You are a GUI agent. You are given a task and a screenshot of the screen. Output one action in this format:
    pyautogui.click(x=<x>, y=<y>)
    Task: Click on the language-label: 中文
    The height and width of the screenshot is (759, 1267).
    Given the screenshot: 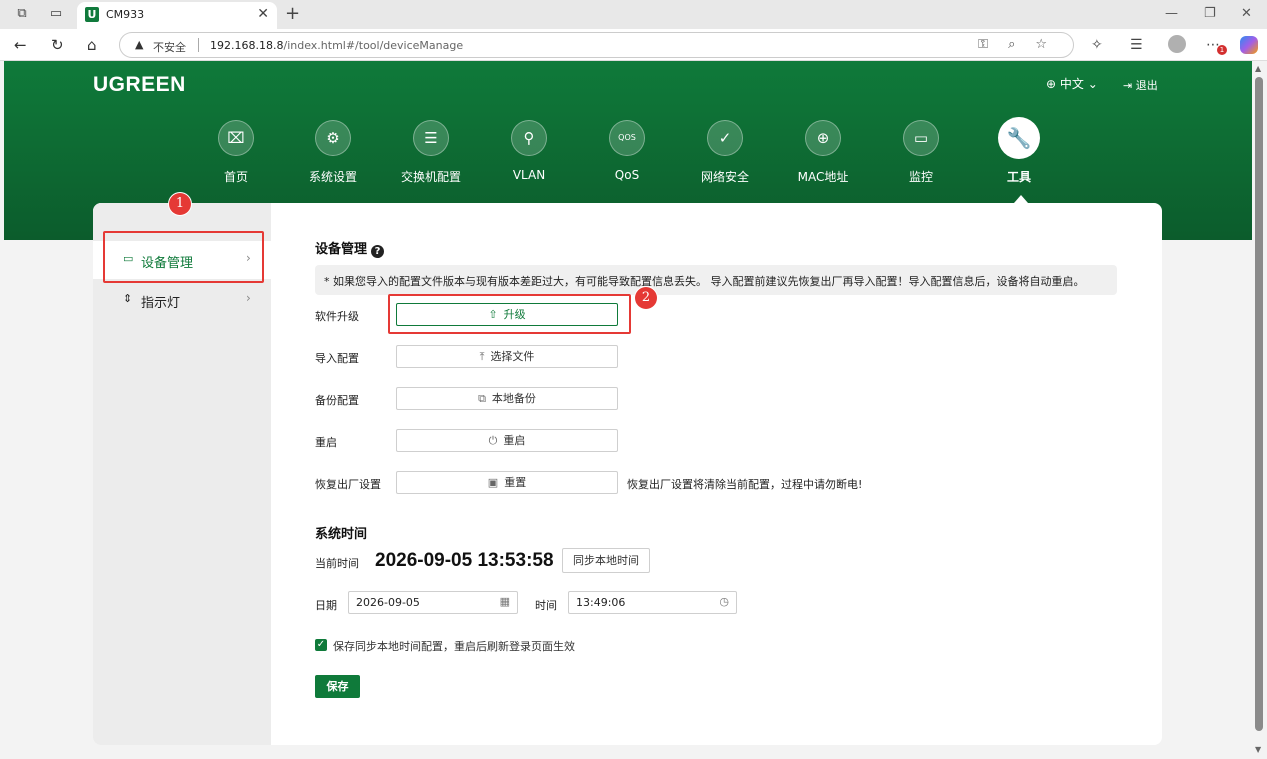 What is the action you would take?
    pyautogui.click(x=1071, y=84)
    